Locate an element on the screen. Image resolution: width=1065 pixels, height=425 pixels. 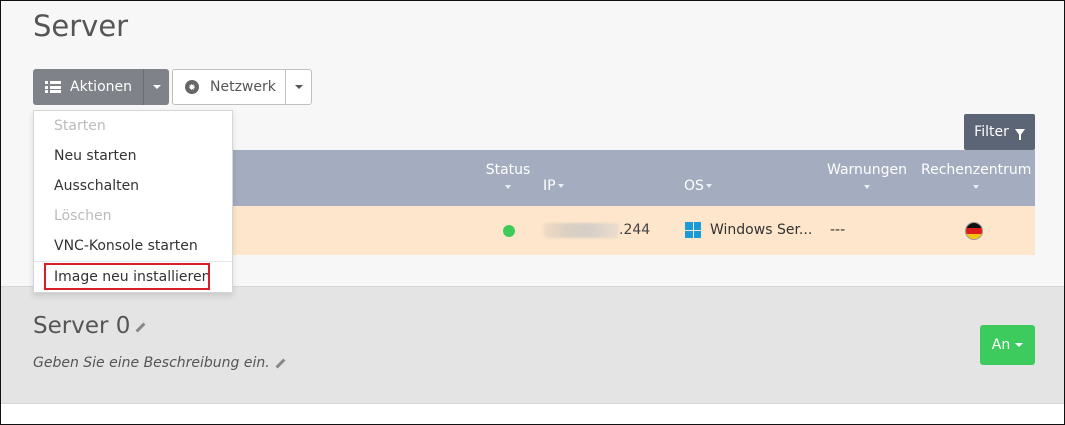
windows-logo-icon is located at coordinates (693, 230).